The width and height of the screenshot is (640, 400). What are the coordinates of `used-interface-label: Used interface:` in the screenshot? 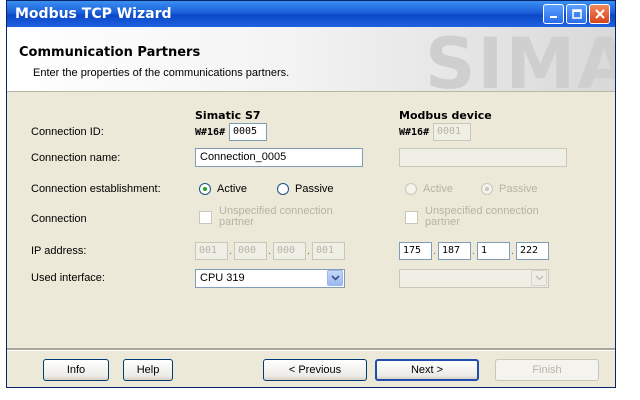 It's located at (68, 278).